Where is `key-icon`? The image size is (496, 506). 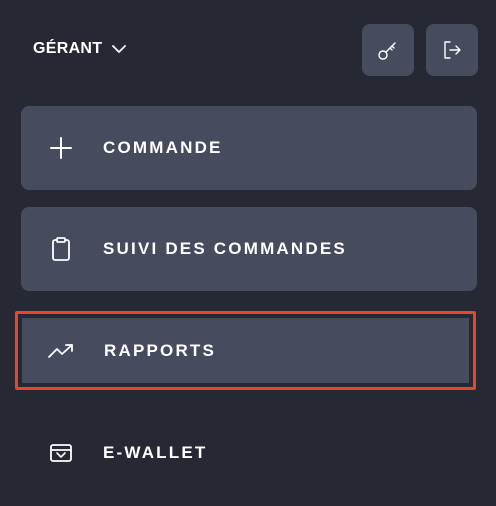 key-icon is located at coordinates (388, 50).